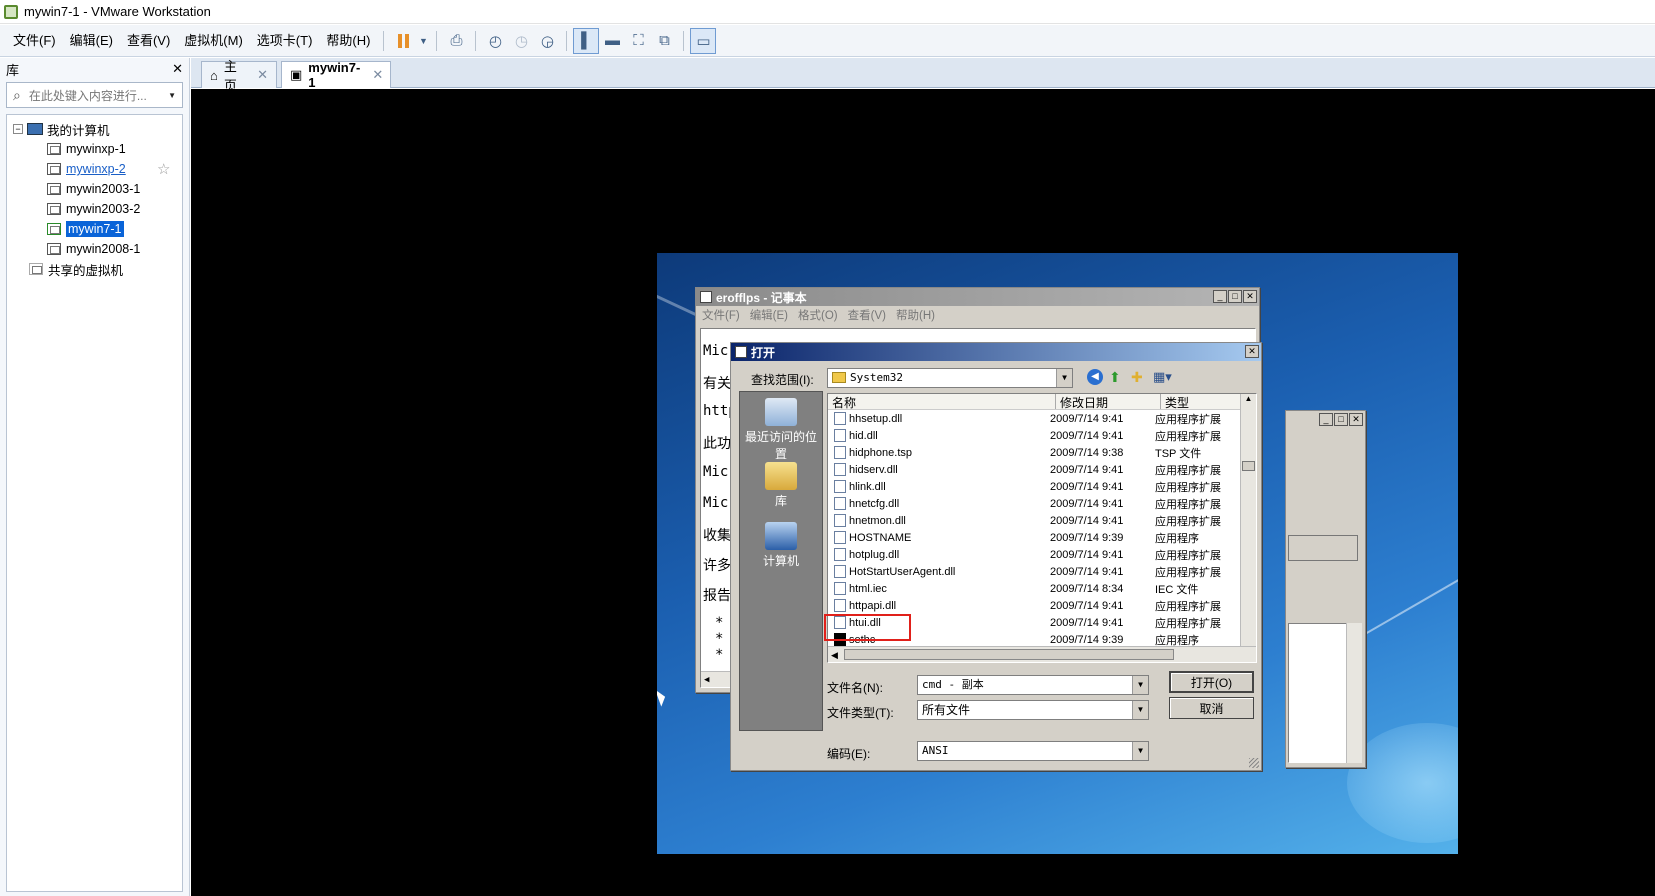 The width and height of the screenshot is (1655, 896). What do you see at coordinates (939, 452) in the screenshot?
I see `file-name-cell: hidphone.tsp` at bounding box center [939, 452].